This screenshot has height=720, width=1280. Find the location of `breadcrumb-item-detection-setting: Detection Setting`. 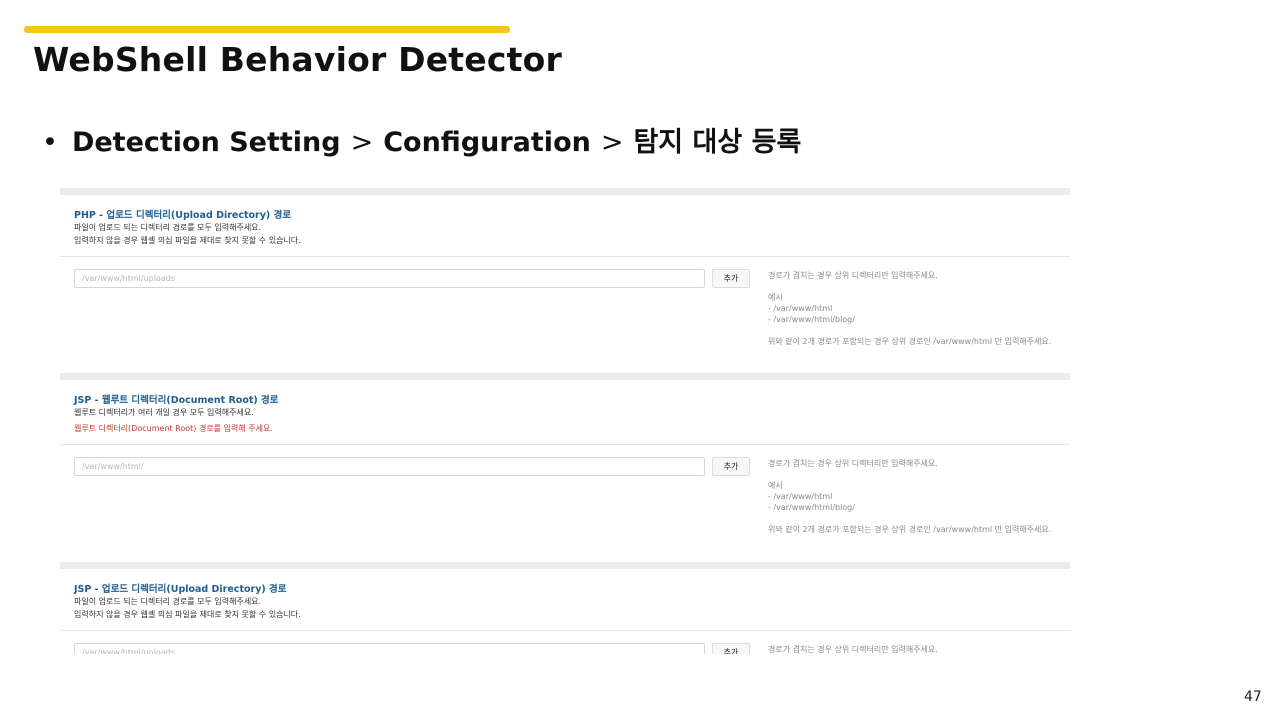

breadcrumb-item-detection-setting: Detection Setting is located at coordinates (206, 142).